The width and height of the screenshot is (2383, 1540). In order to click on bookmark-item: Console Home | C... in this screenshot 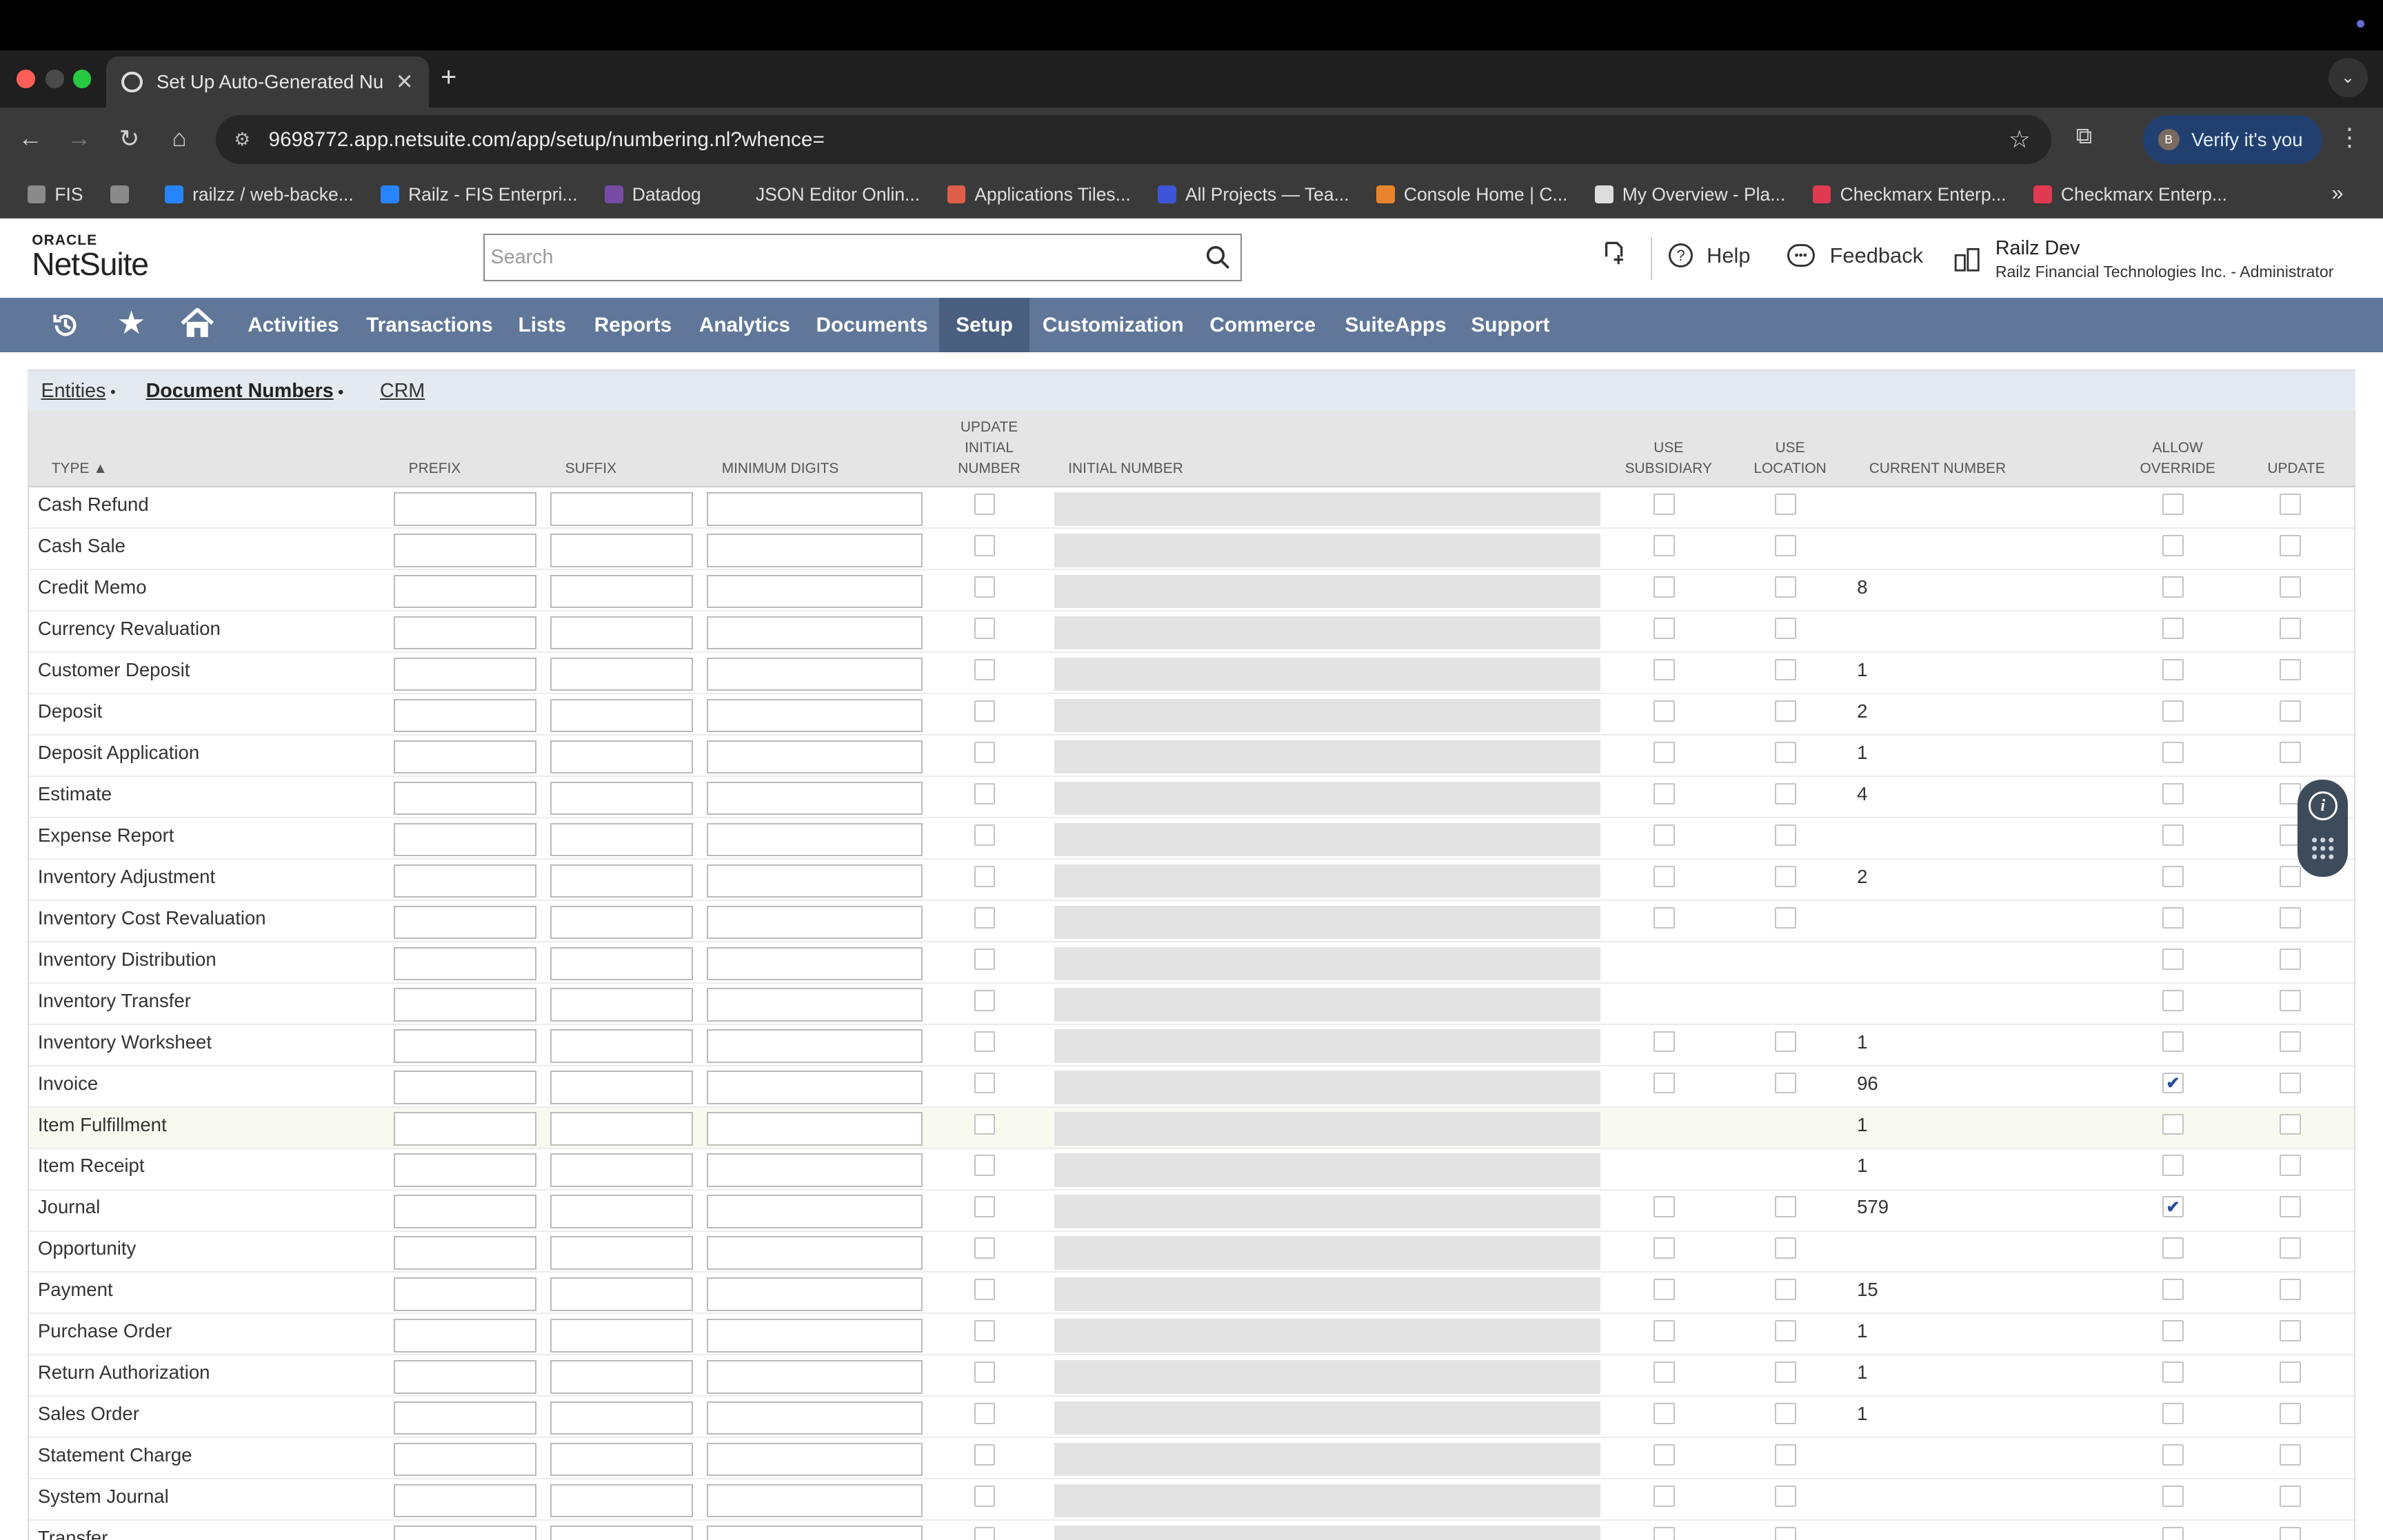, I will do `click(1471, 195)`.